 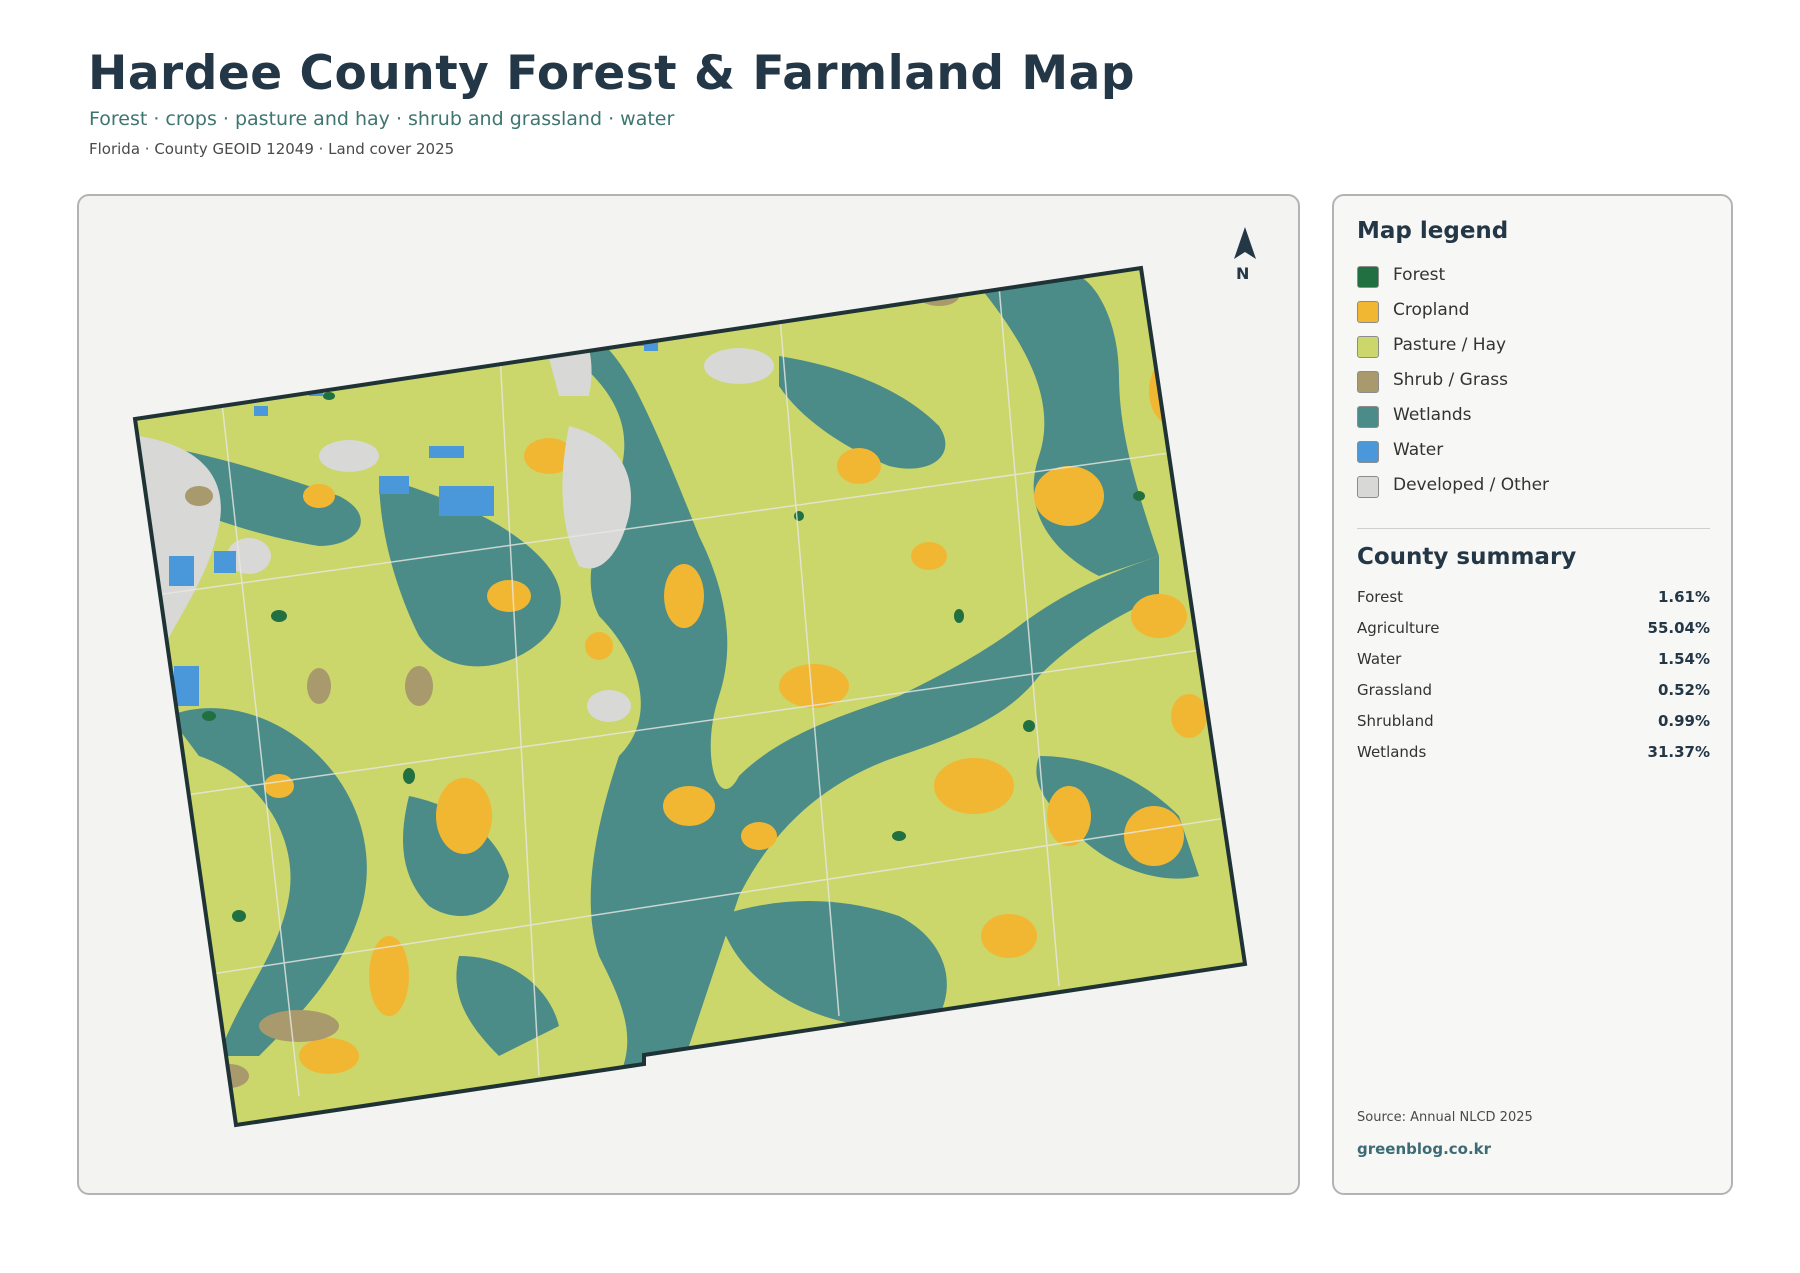 I want to click on page-title: Hardee County Forest & Farmland Map, so click(x=612, y=73).